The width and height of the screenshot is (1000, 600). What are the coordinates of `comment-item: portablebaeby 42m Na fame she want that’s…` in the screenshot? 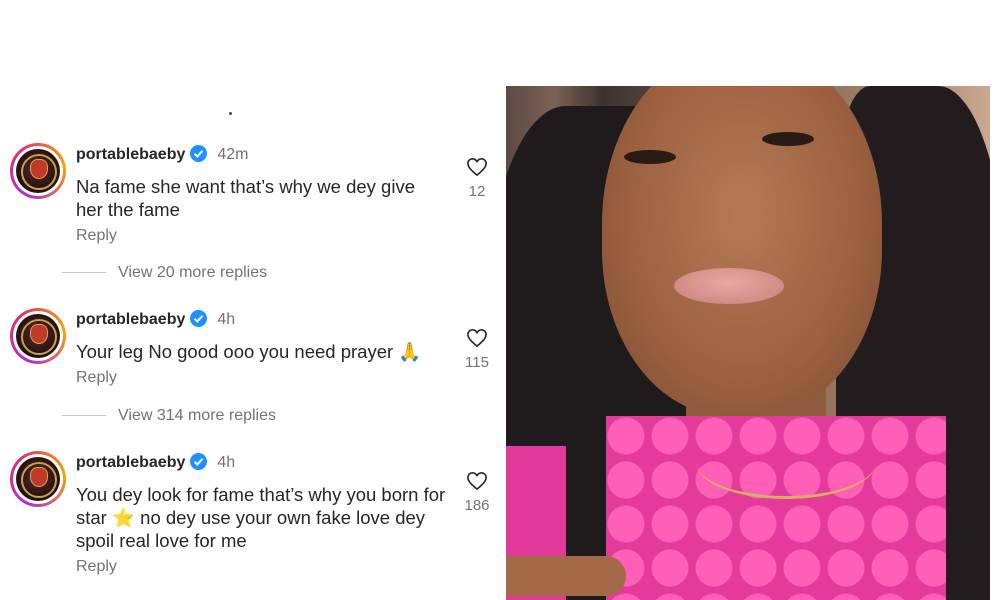 It's located at (255, 198).